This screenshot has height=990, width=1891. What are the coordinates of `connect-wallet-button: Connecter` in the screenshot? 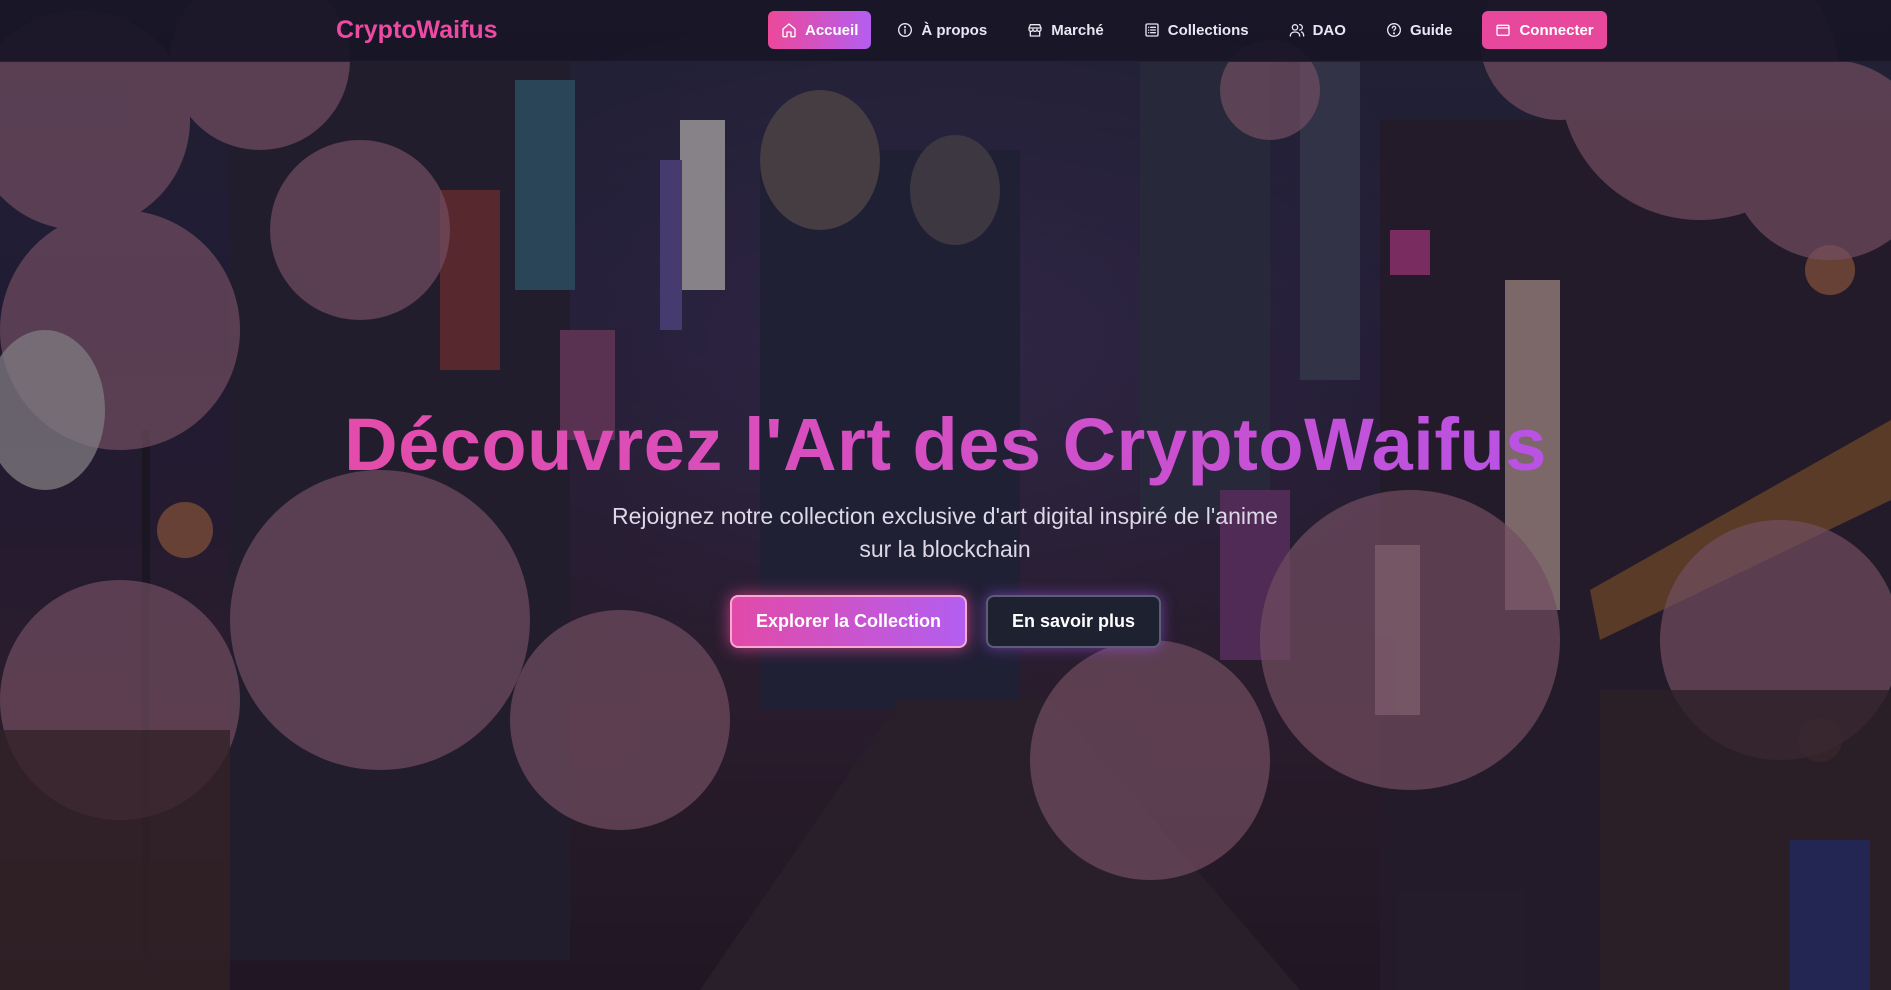 It's located at (1544, 30).